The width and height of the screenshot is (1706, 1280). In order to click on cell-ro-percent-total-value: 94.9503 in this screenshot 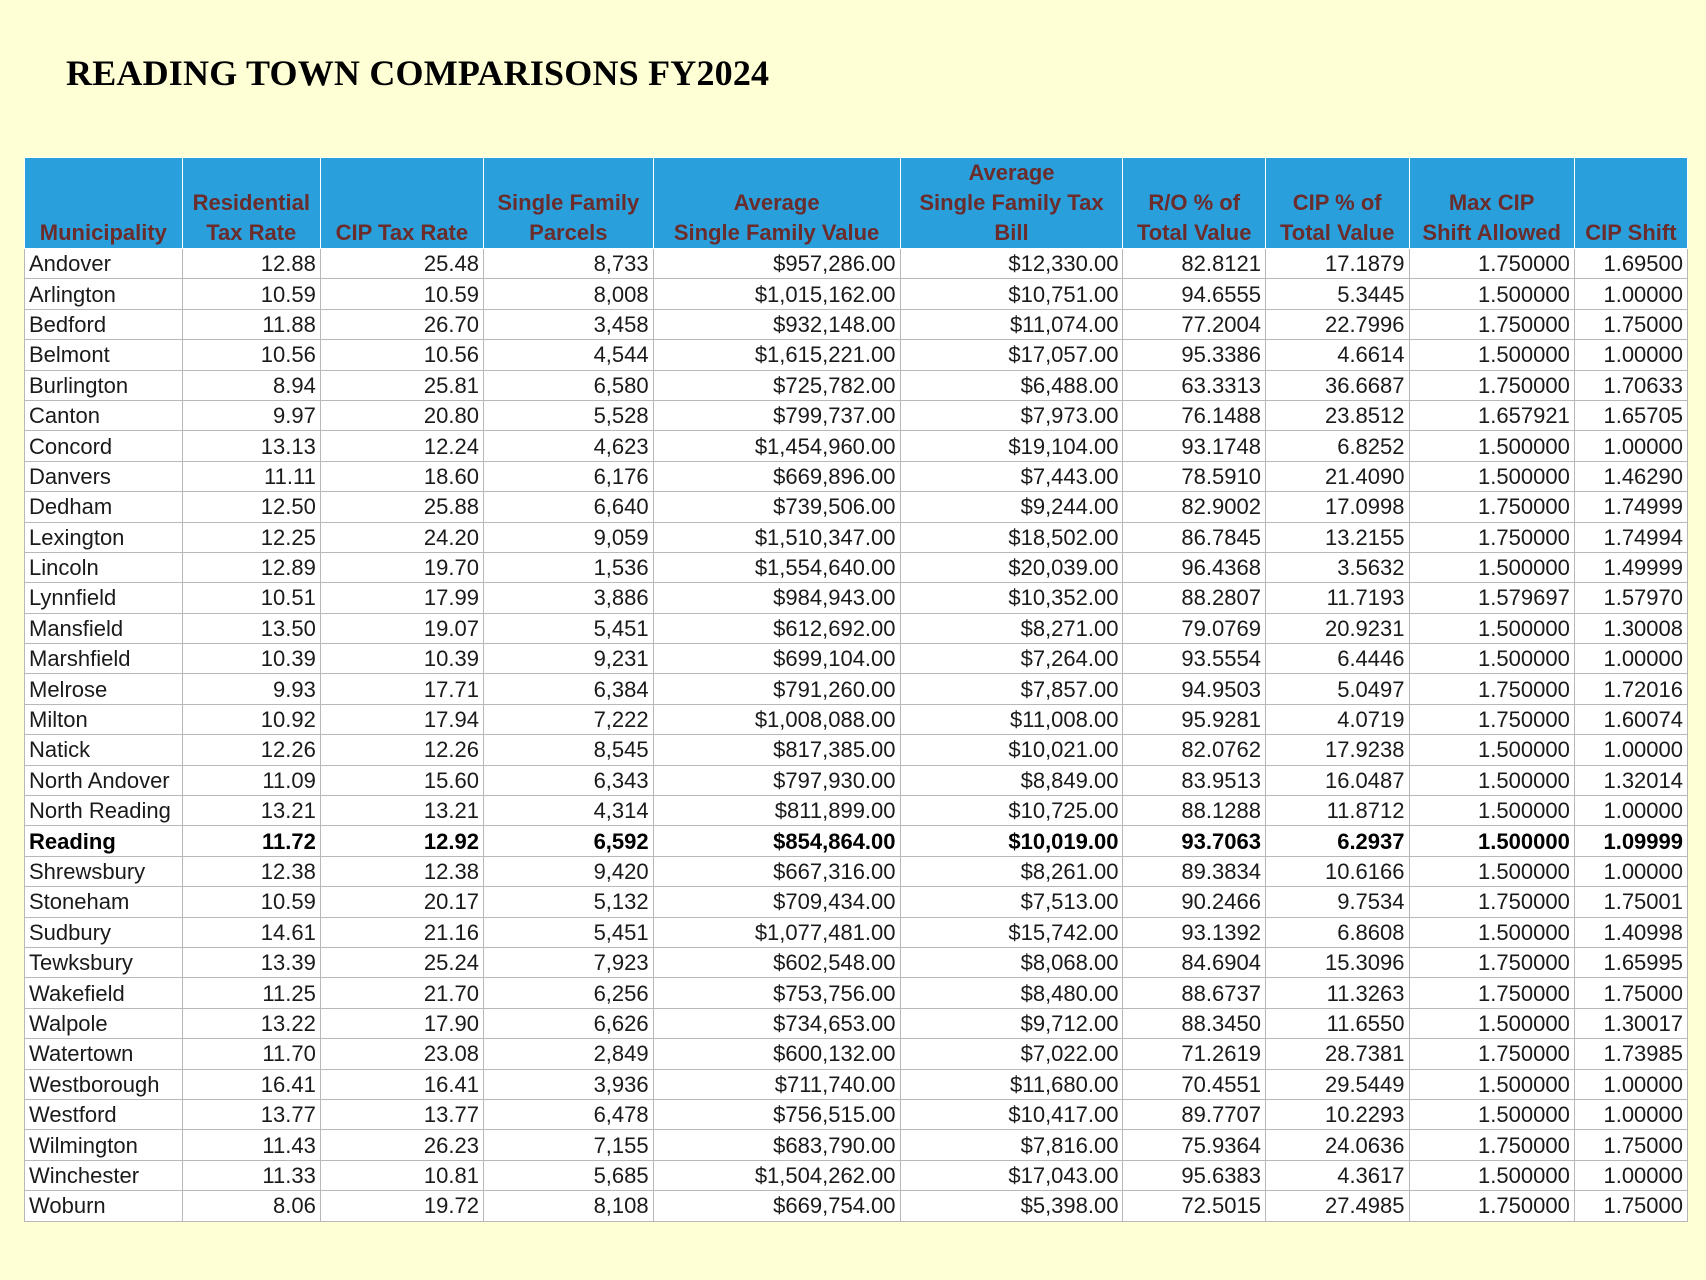, I will do `click(1194, 689)`.